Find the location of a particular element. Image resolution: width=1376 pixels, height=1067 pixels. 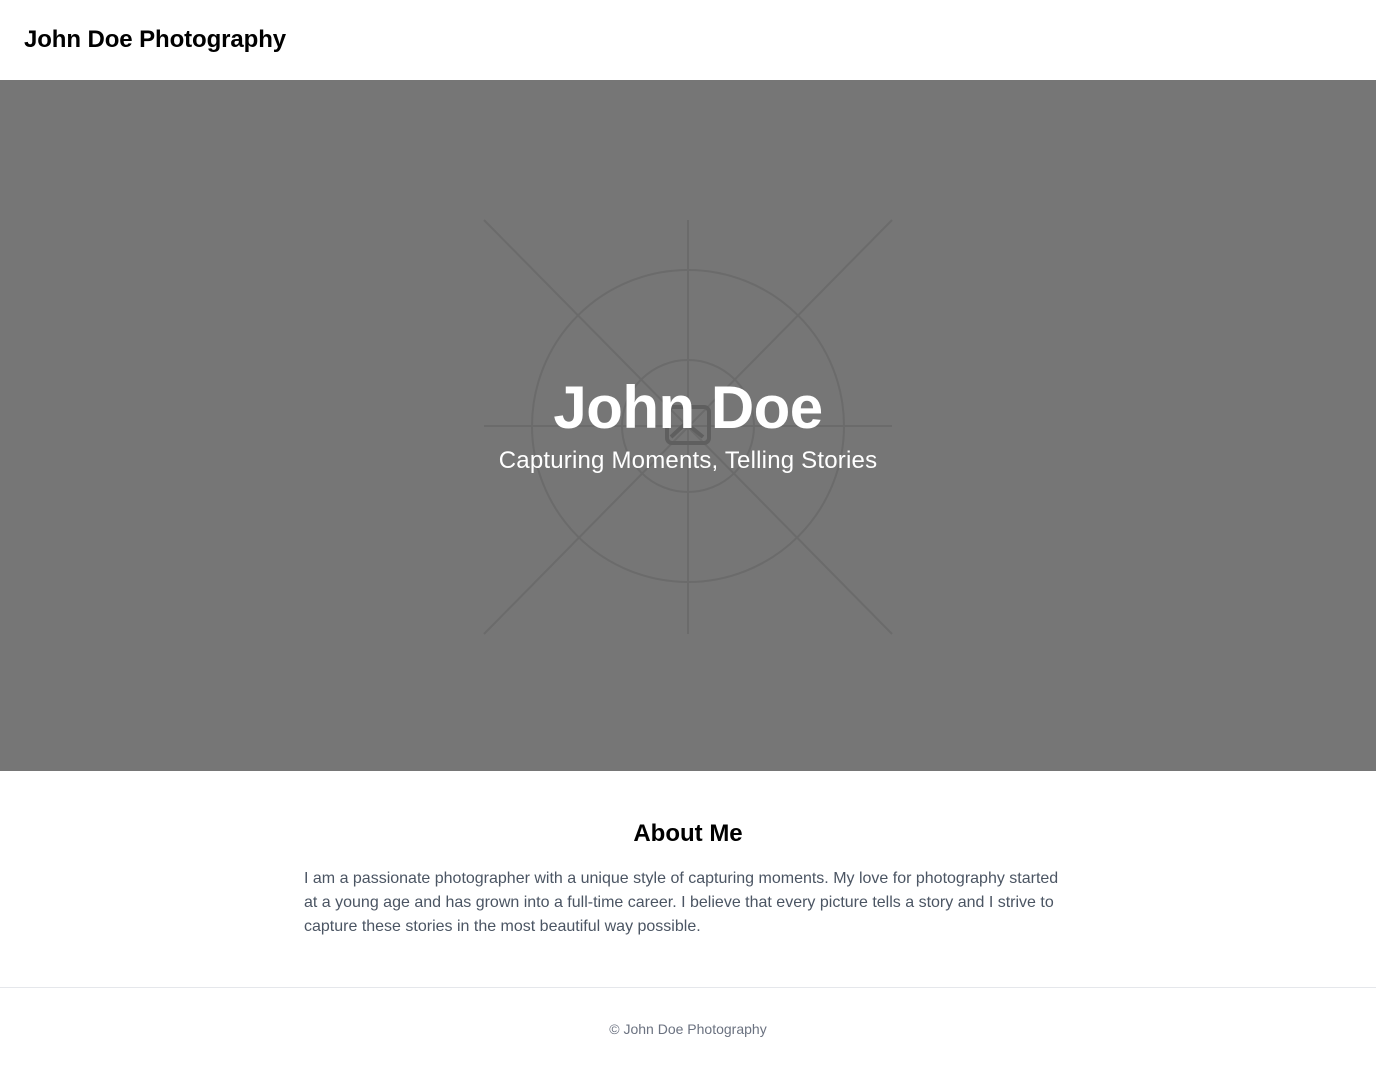

footer-copyright: © John Doe Photography is located at coordinates (688, 1029).